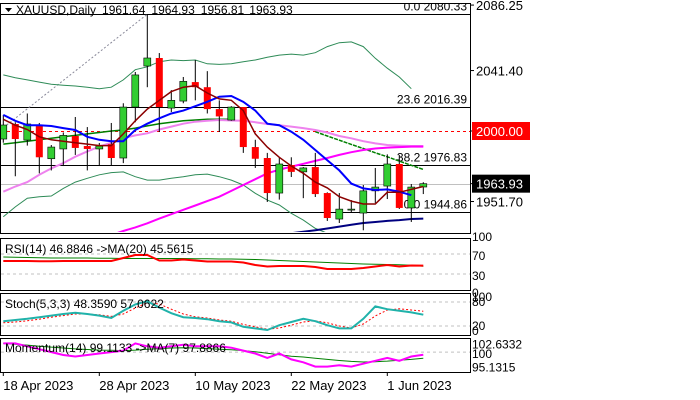 The image size is (700, 400). Describe the element at coordinates (38, 385) in the screenshot. I see `time-axis-label: 18 Apr 2023` at that location.